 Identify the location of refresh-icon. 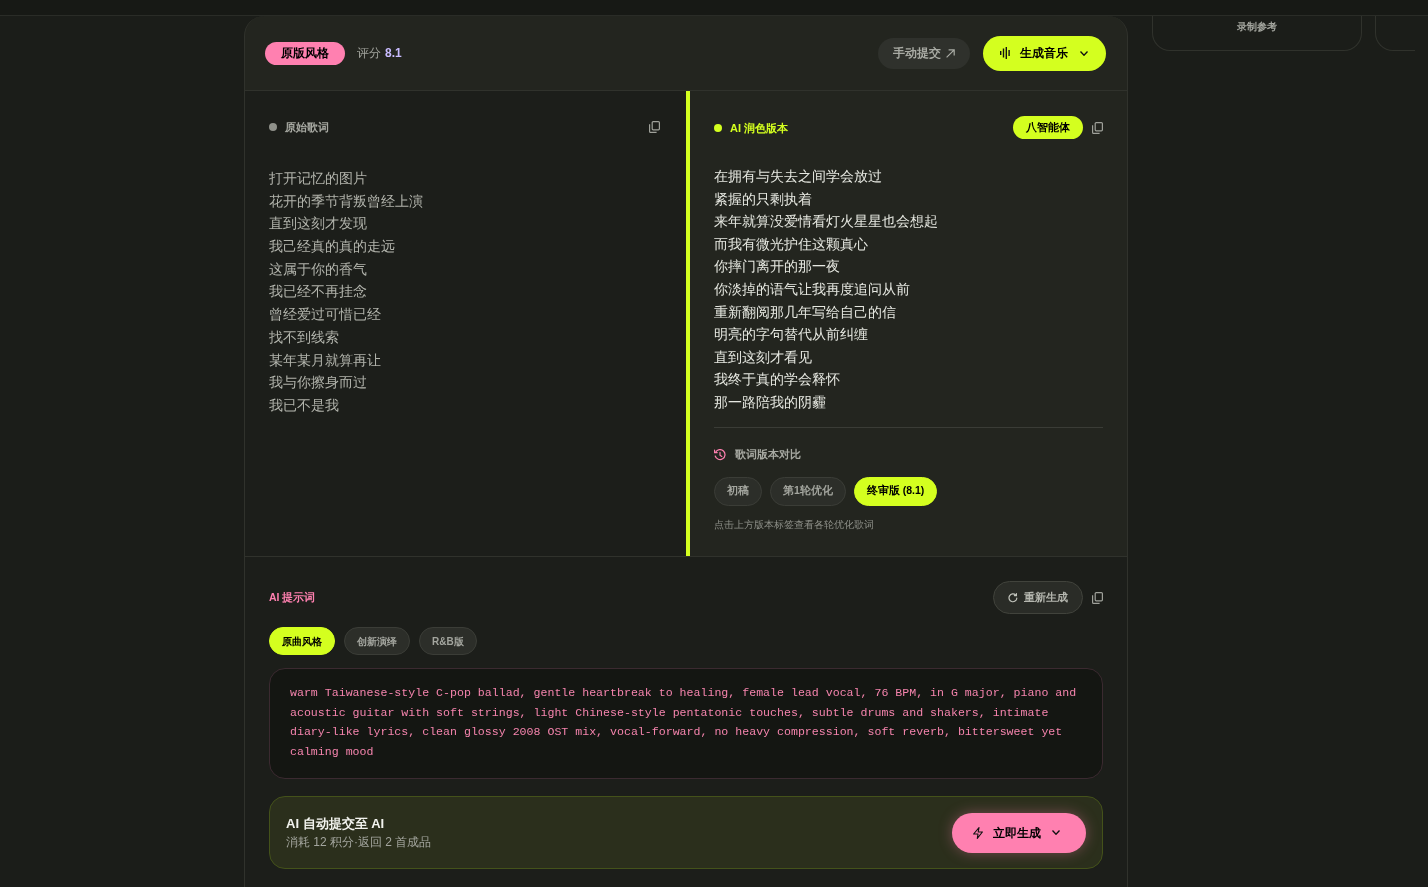
(1013, 597).